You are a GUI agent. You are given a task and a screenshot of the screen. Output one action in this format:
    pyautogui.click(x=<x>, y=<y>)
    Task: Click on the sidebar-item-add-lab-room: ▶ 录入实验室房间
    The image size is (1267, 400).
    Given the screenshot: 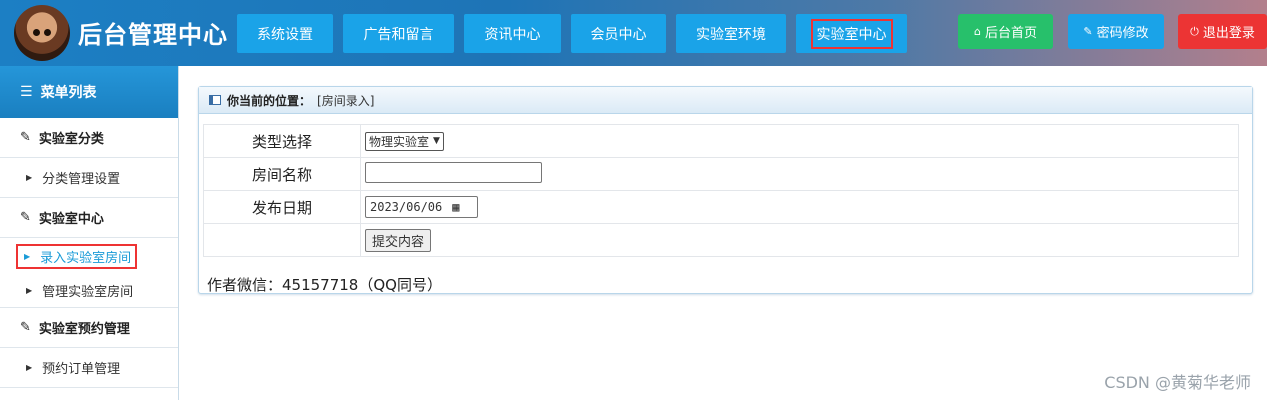 What is the action you would take?
    pyautogui.click(x=89, y=256)
    